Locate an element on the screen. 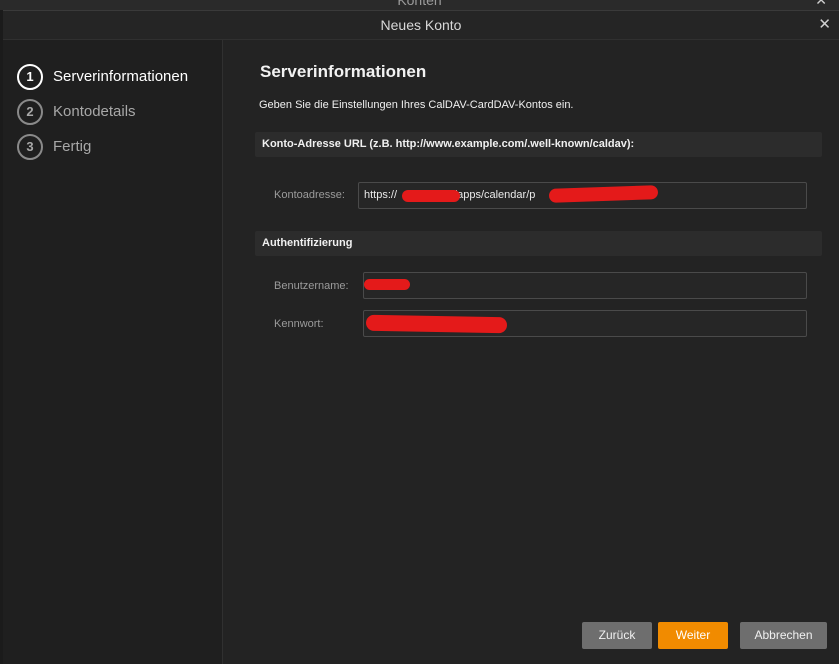 The image size is (839, 664). step-kontodetails: 2 Kontodetails is located at coordinates (112, 111).